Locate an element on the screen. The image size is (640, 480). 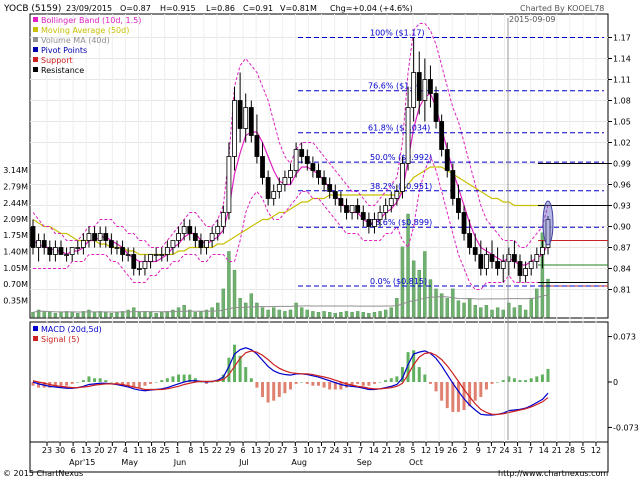
x-axis-label: 6 is located at coordinates (243, 450).